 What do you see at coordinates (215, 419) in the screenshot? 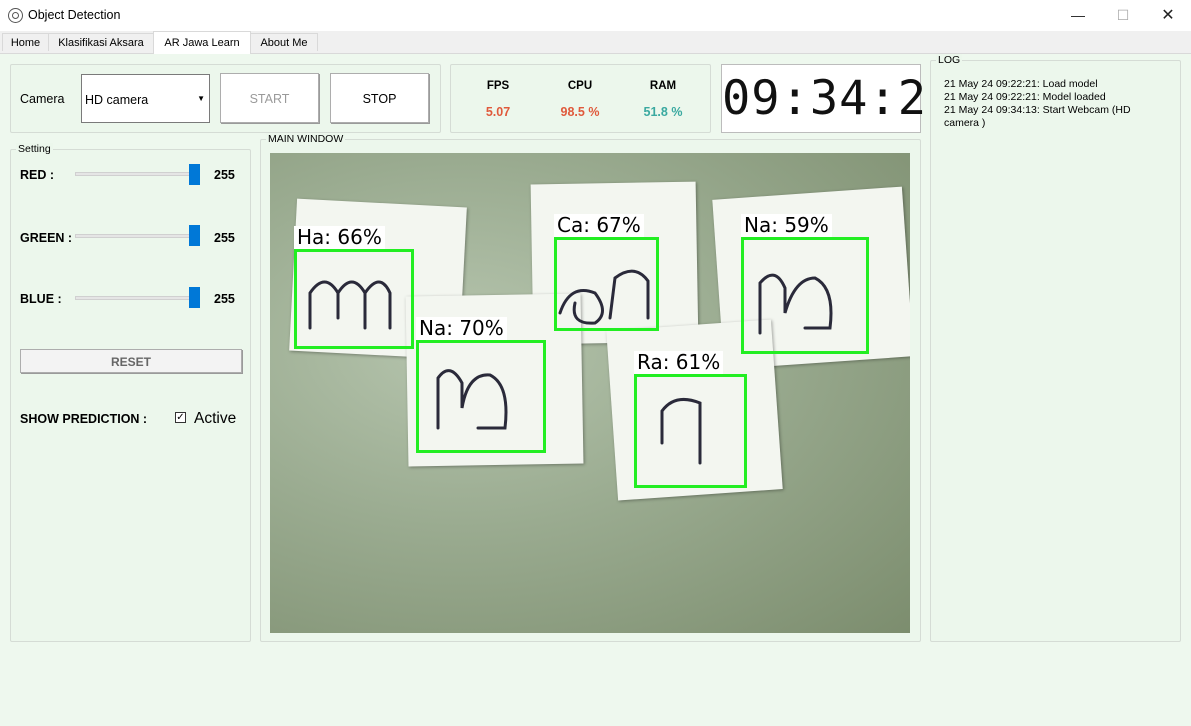
I see `active-label: Active` at bounding box center [215, 419].